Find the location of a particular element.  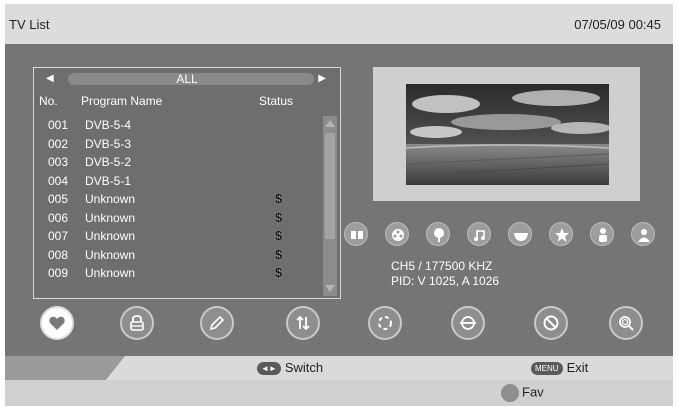

lock-icon is located at coordinates (137, 323).